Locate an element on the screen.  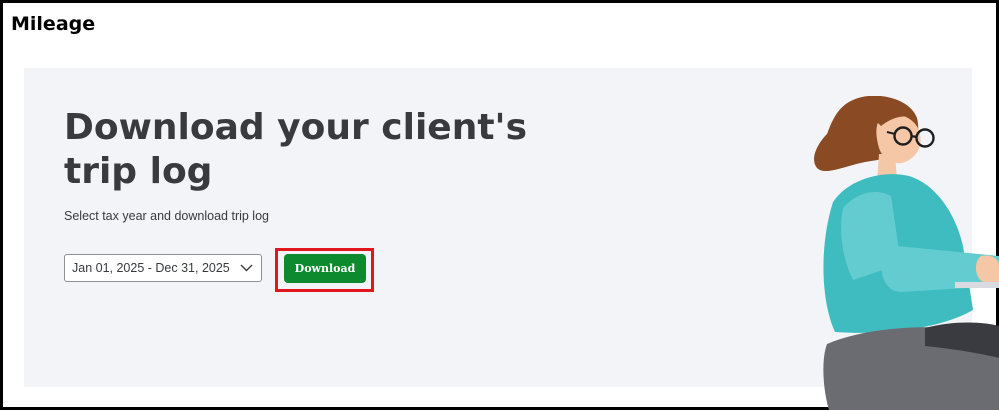
woman-at-laptop-illustration is located at coordinates (906, 253).